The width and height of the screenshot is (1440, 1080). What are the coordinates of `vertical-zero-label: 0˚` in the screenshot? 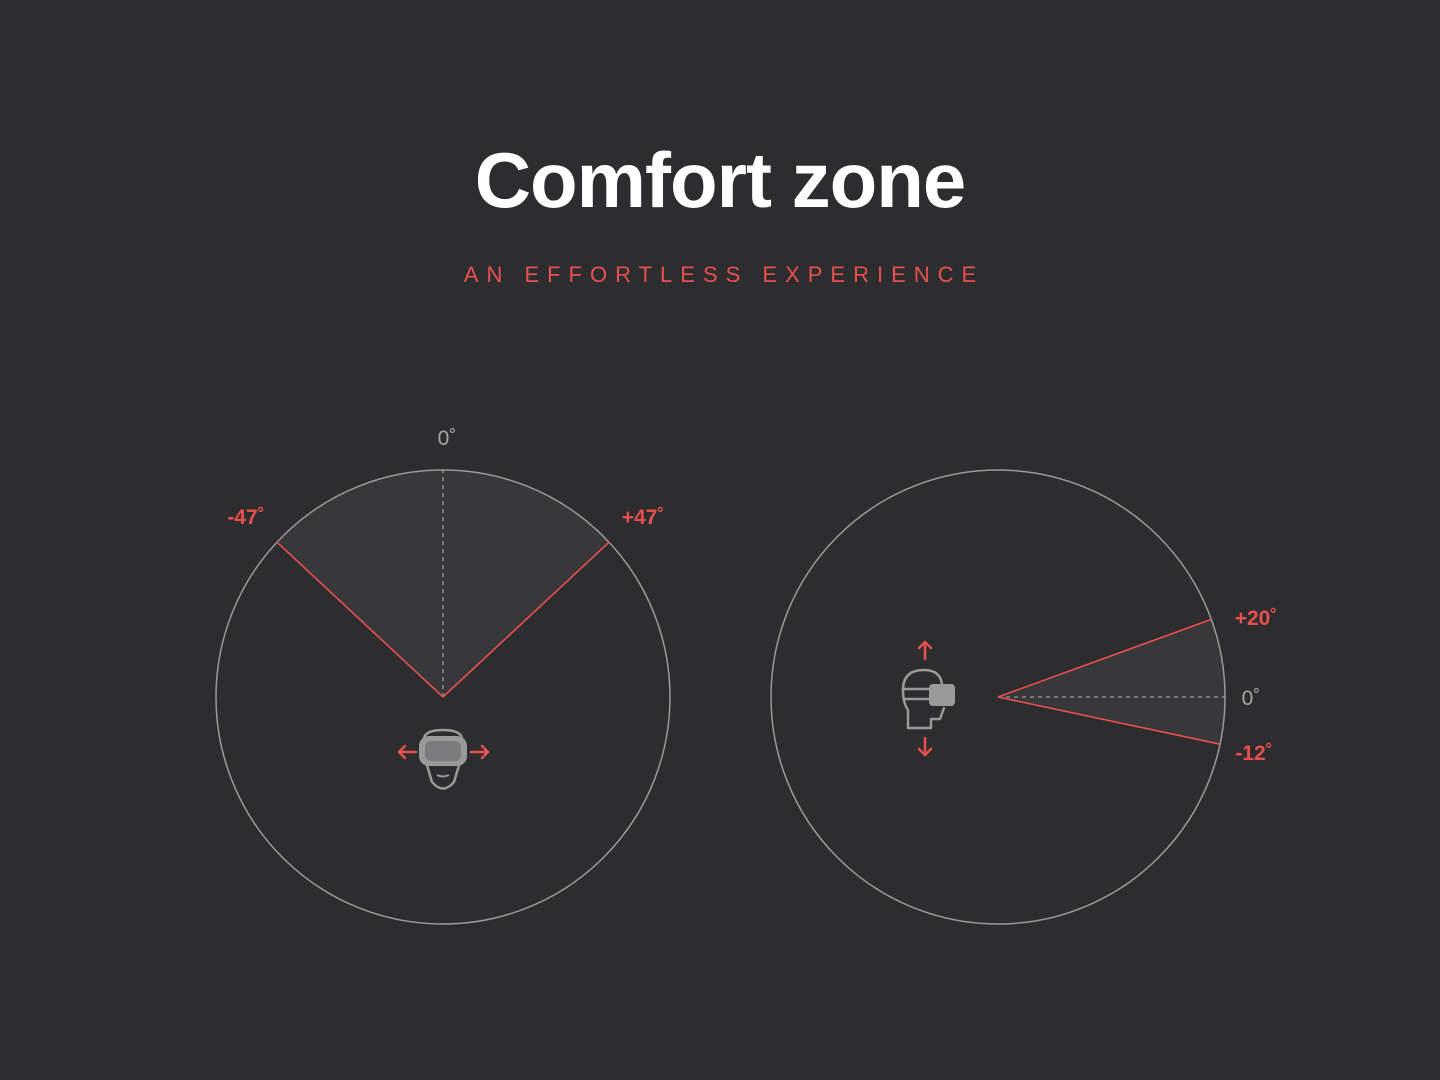 It's located at (1251, 698).